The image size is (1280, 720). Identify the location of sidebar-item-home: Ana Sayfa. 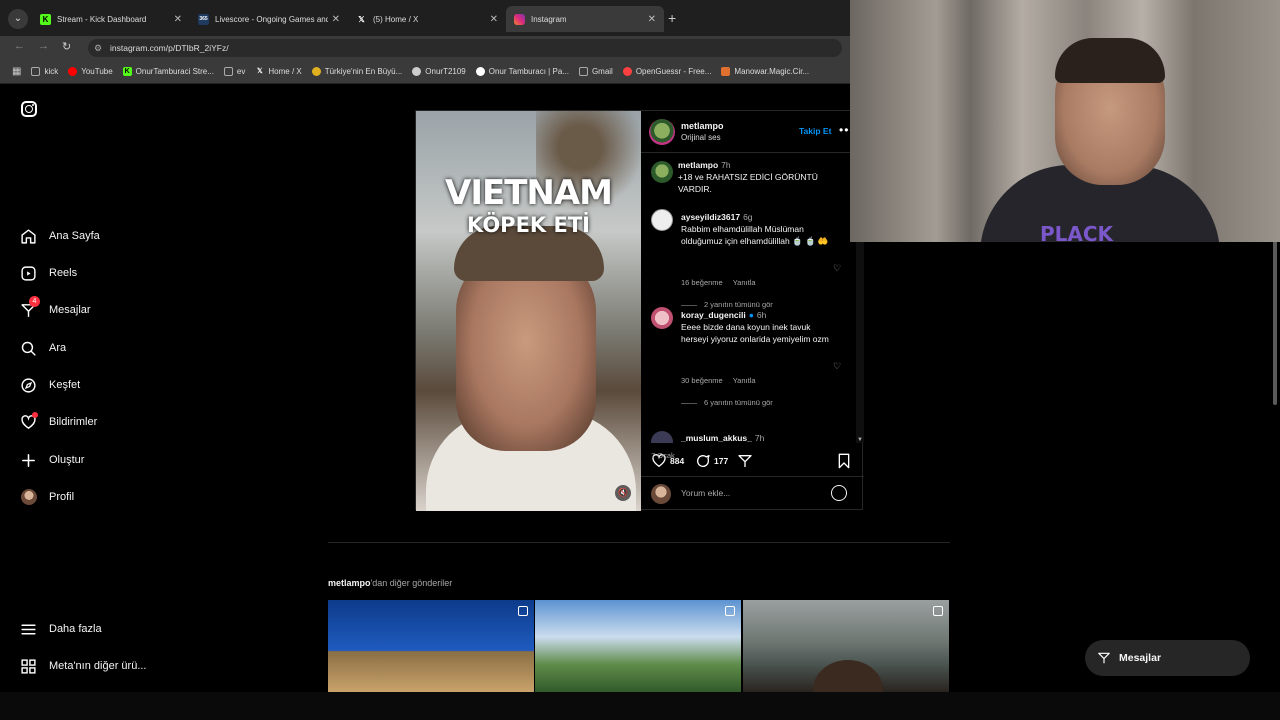
(60, 236).